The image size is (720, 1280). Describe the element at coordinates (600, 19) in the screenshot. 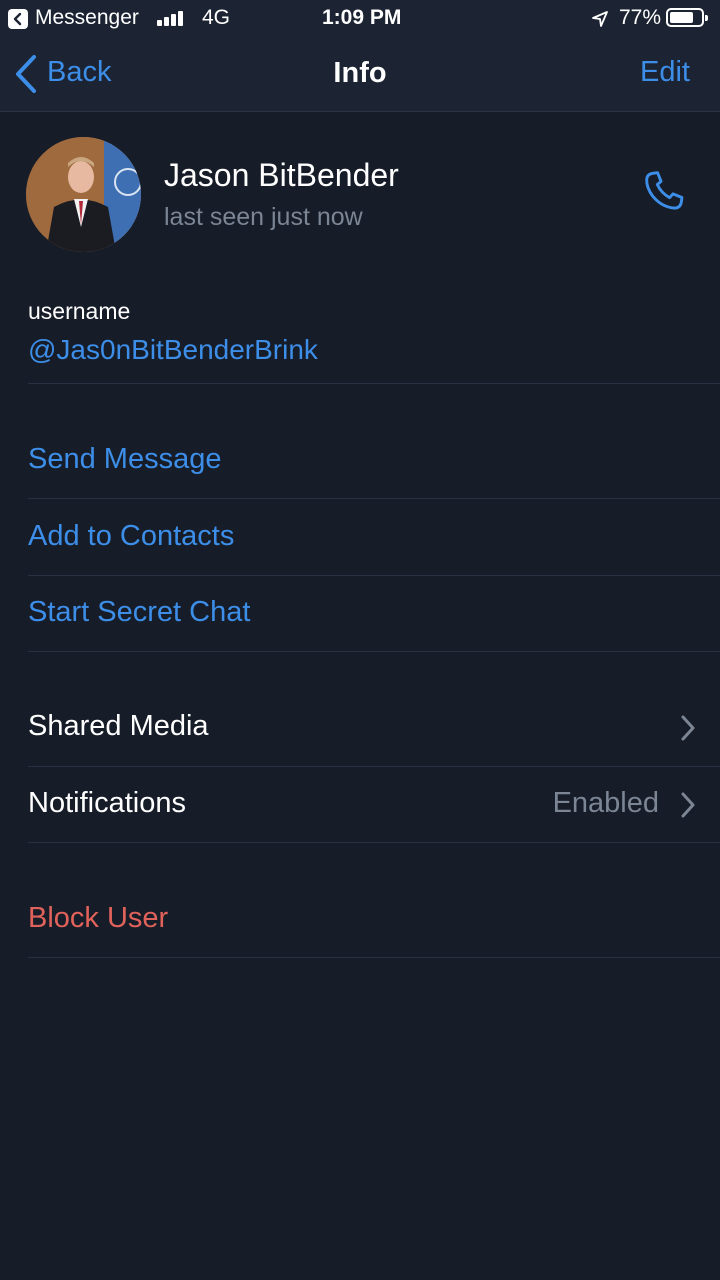

I see `location-arrow-icon` at that location.